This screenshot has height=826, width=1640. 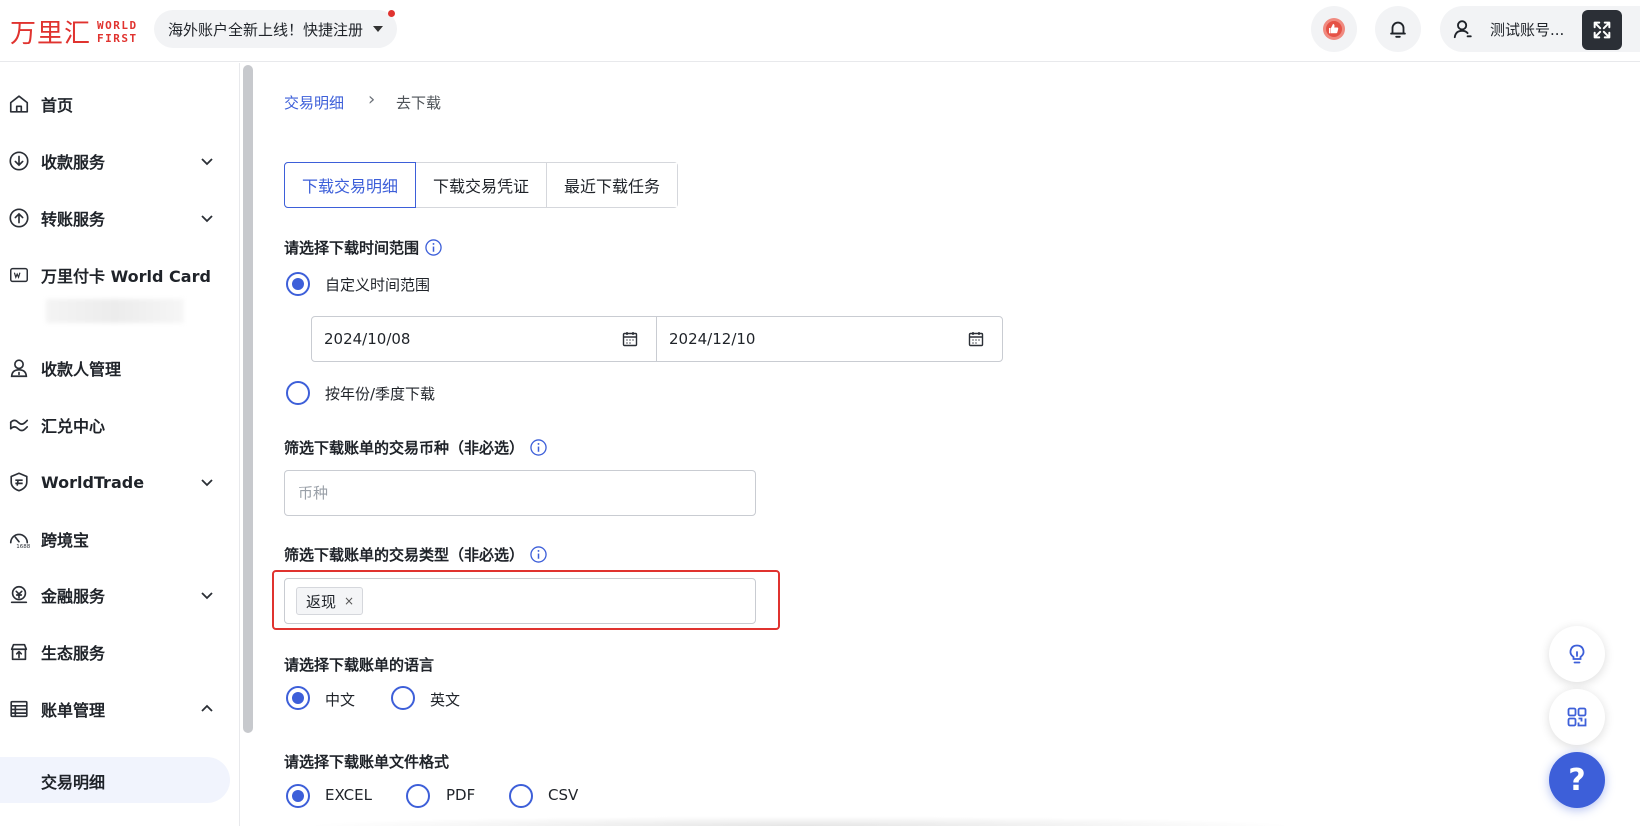 What do you see at coordinates (445, 700) in the screenshot?
I see `radio-language-english-label: 英文` at bounding box center [445, 700].